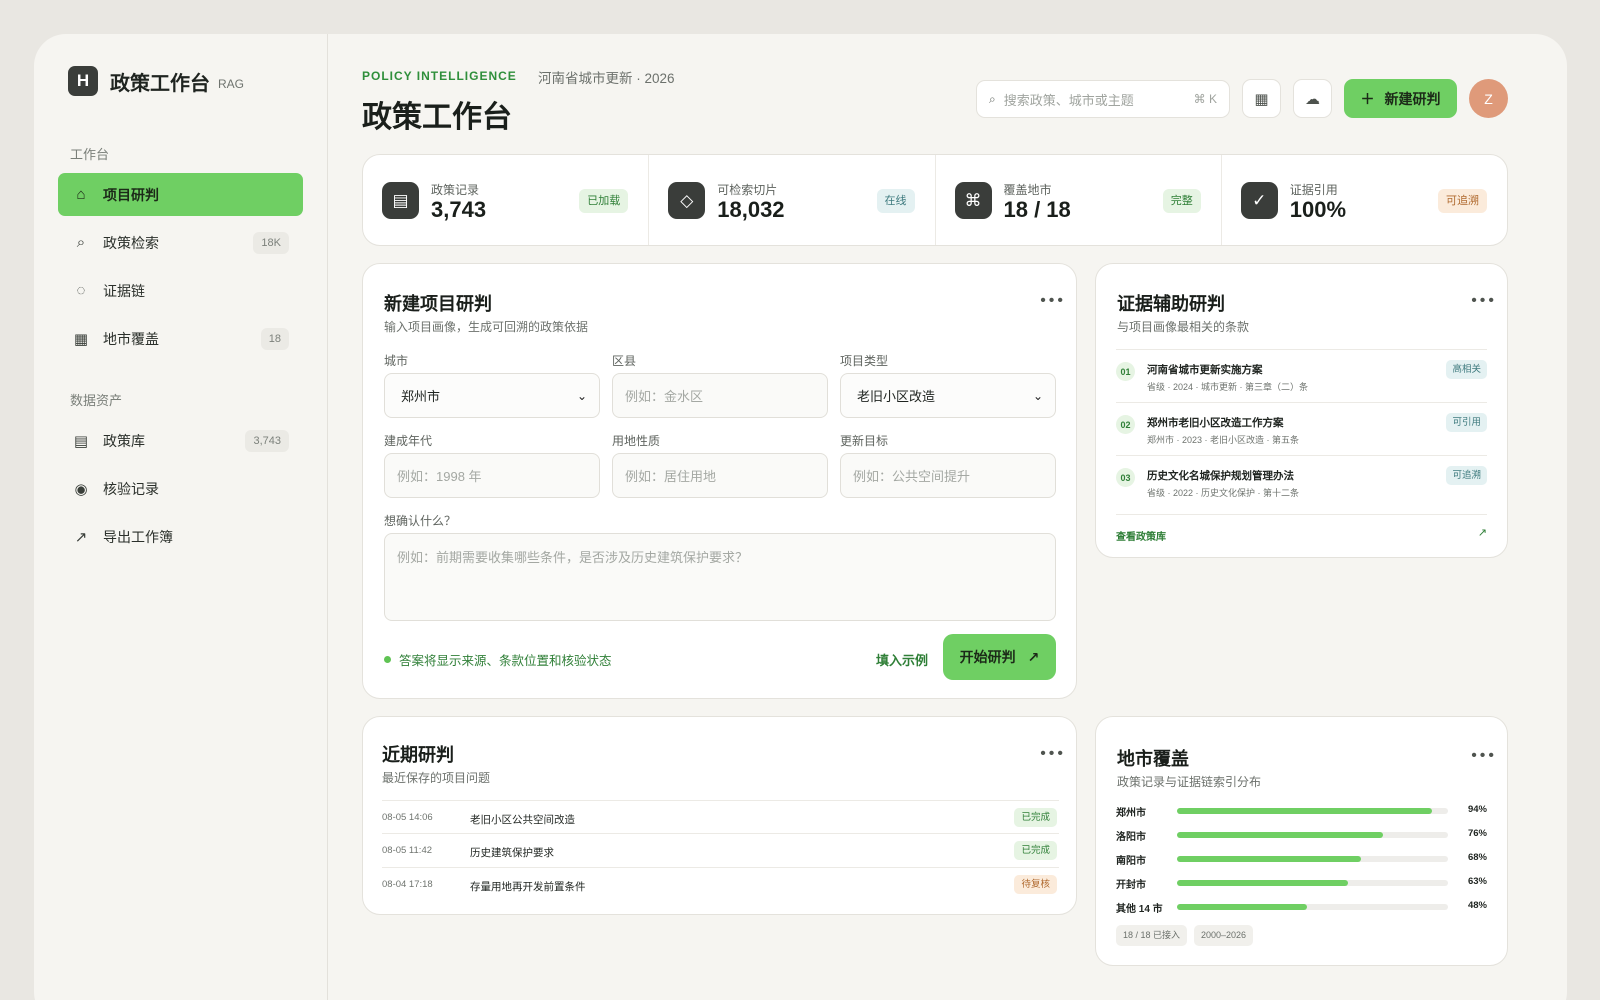 This screenshot has height=1000, width=1600. I want to click on card-subtitle: 政策记录与证据链索引分布, so click(1189, 782).